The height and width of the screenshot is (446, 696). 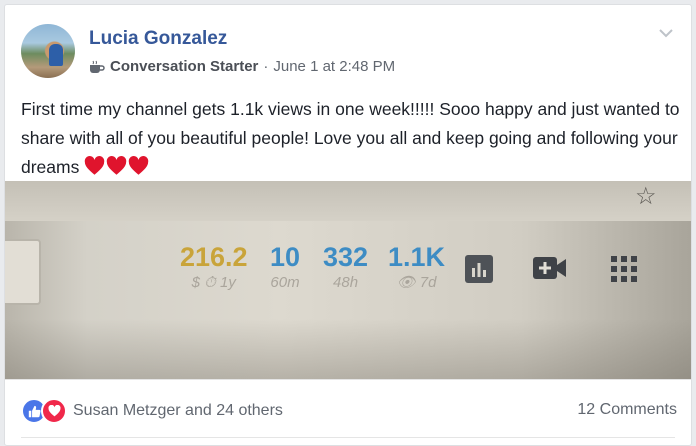 I want to click on reaction-names: Susan Metzger and 24 others, so click(x=178, y=411).